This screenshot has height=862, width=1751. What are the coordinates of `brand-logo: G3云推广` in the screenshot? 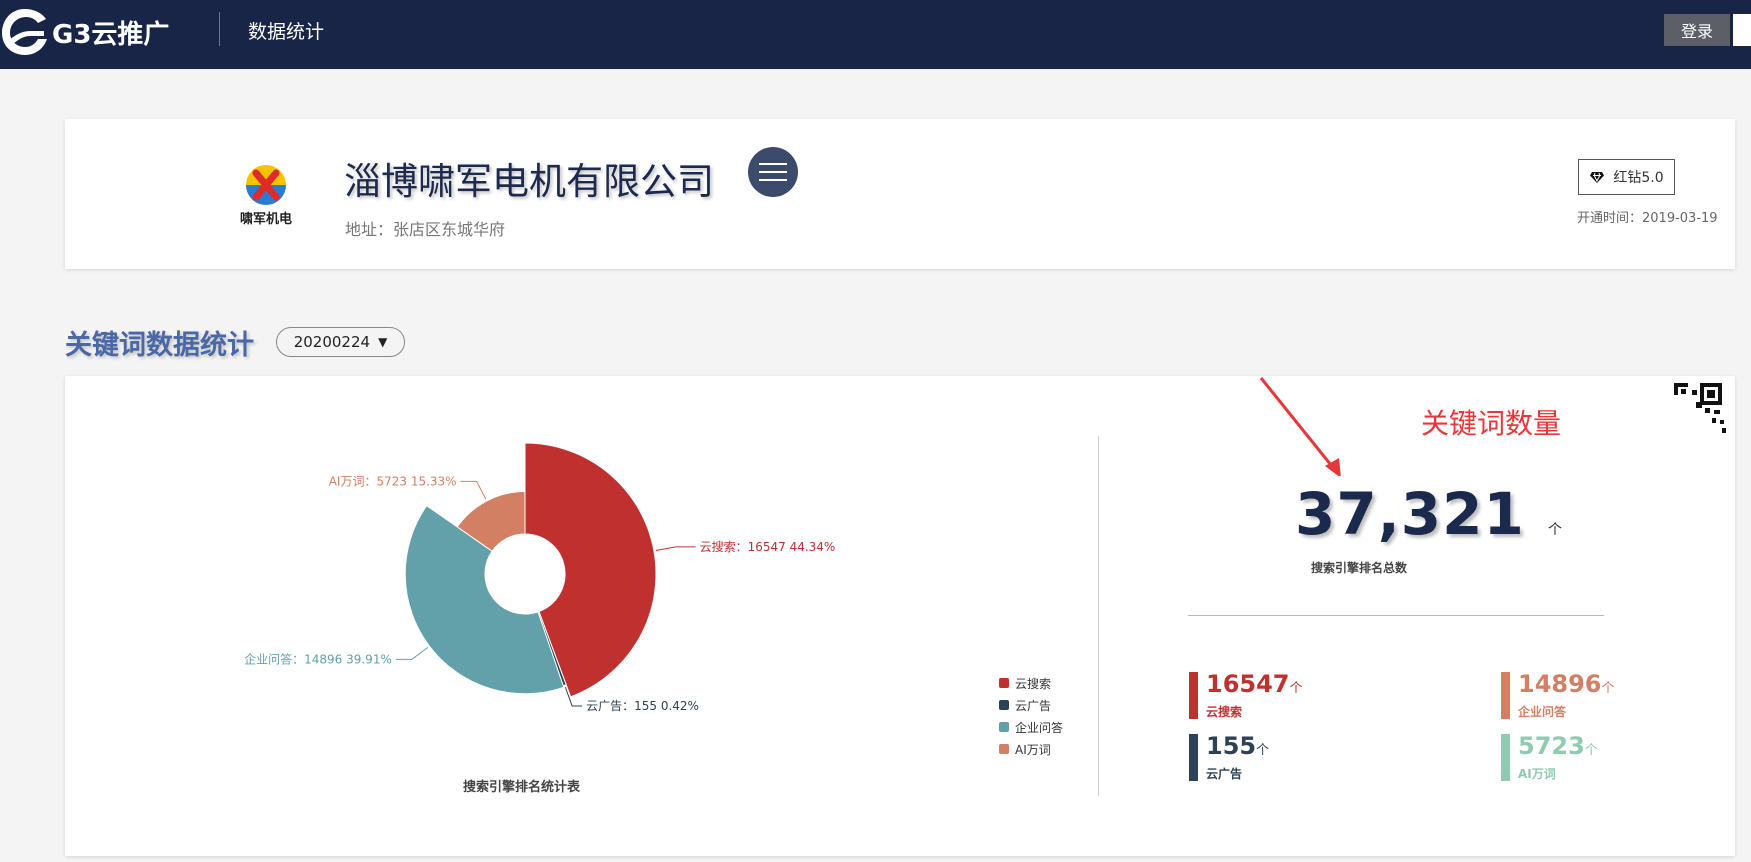 It's located at (84, 32).